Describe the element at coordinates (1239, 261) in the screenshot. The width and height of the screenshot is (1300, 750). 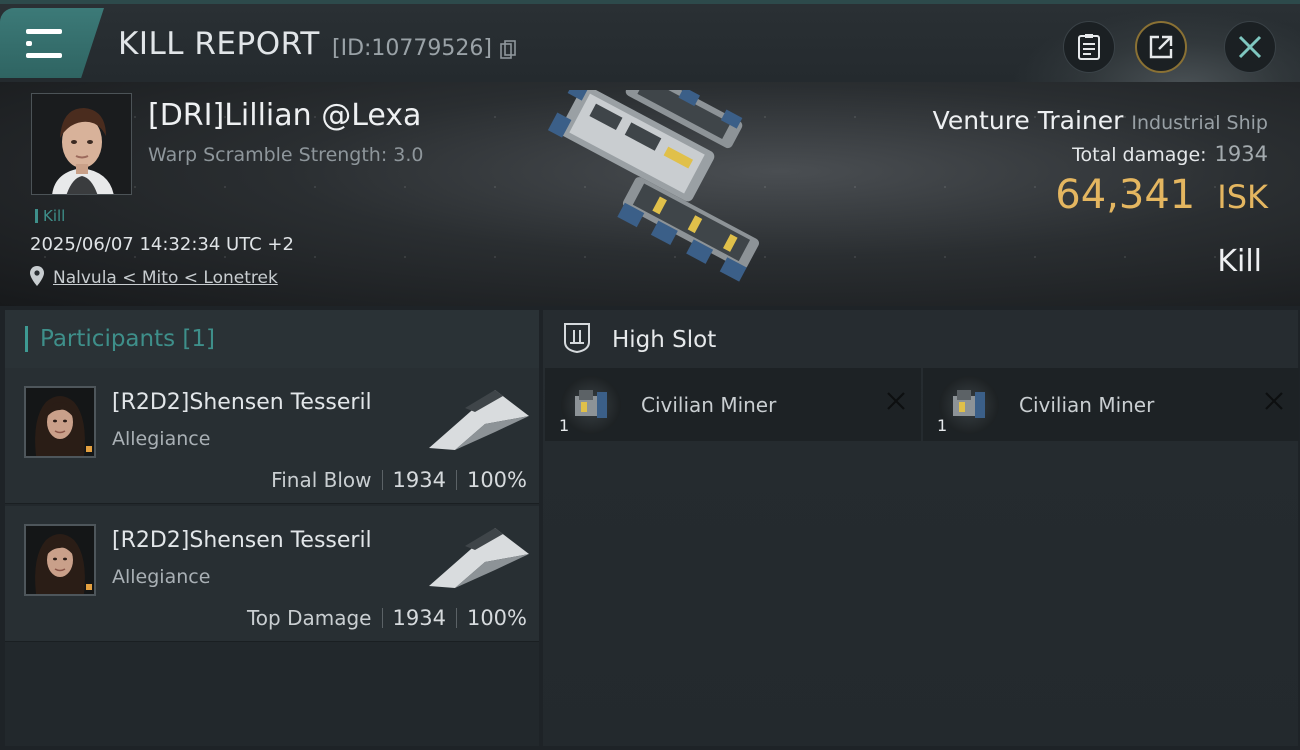
I see `report-outcome: Kill` at that location.